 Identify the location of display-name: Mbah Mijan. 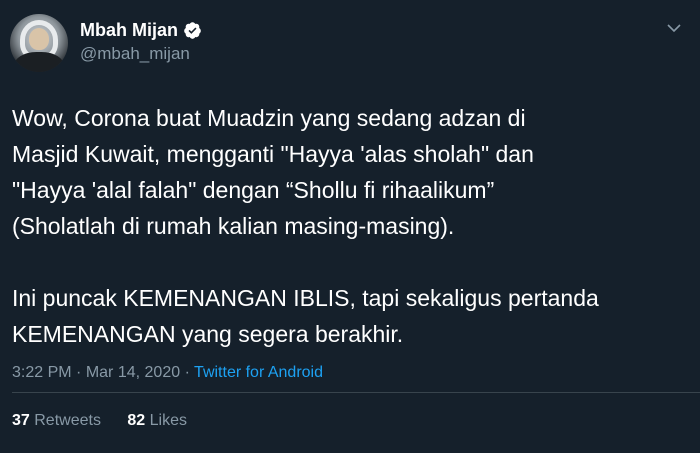
(129, 30).